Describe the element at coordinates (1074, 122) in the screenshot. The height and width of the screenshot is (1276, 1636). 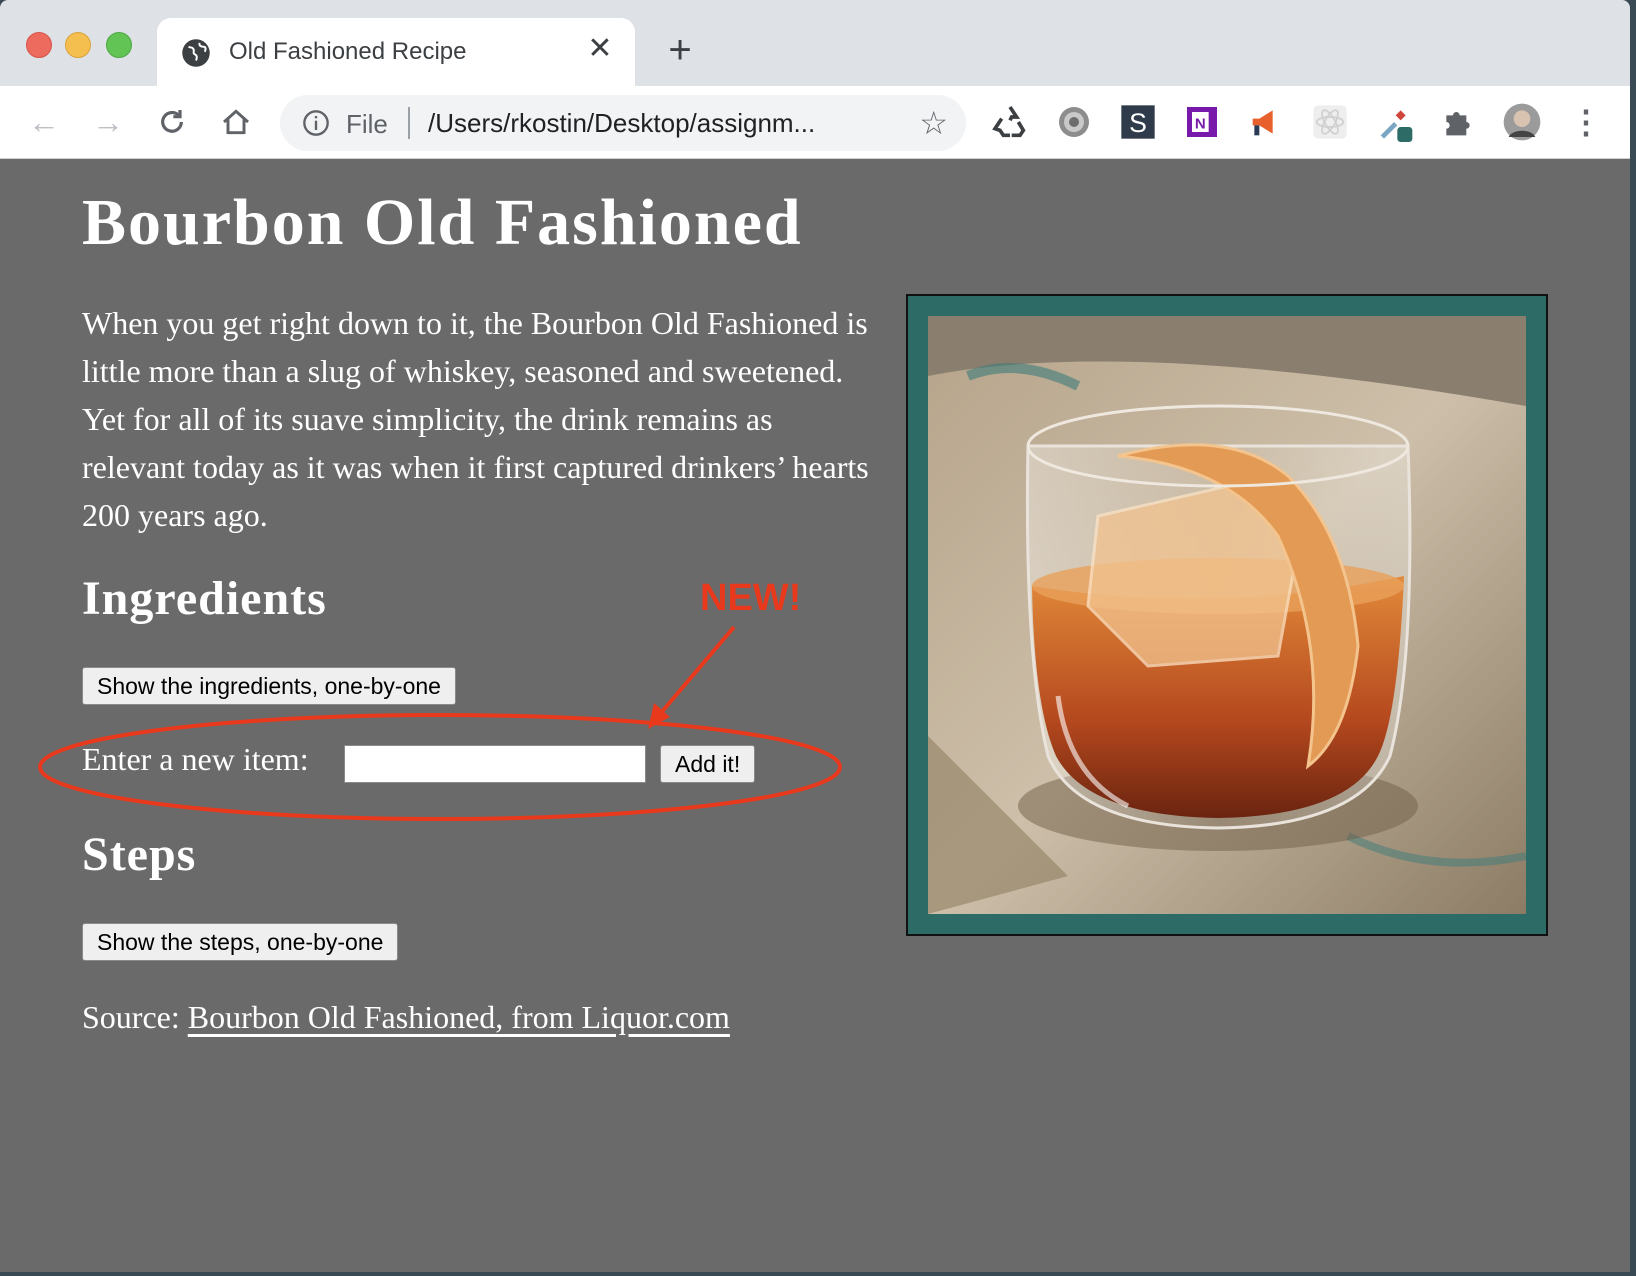
I see `gear-extension-icon` at that location.